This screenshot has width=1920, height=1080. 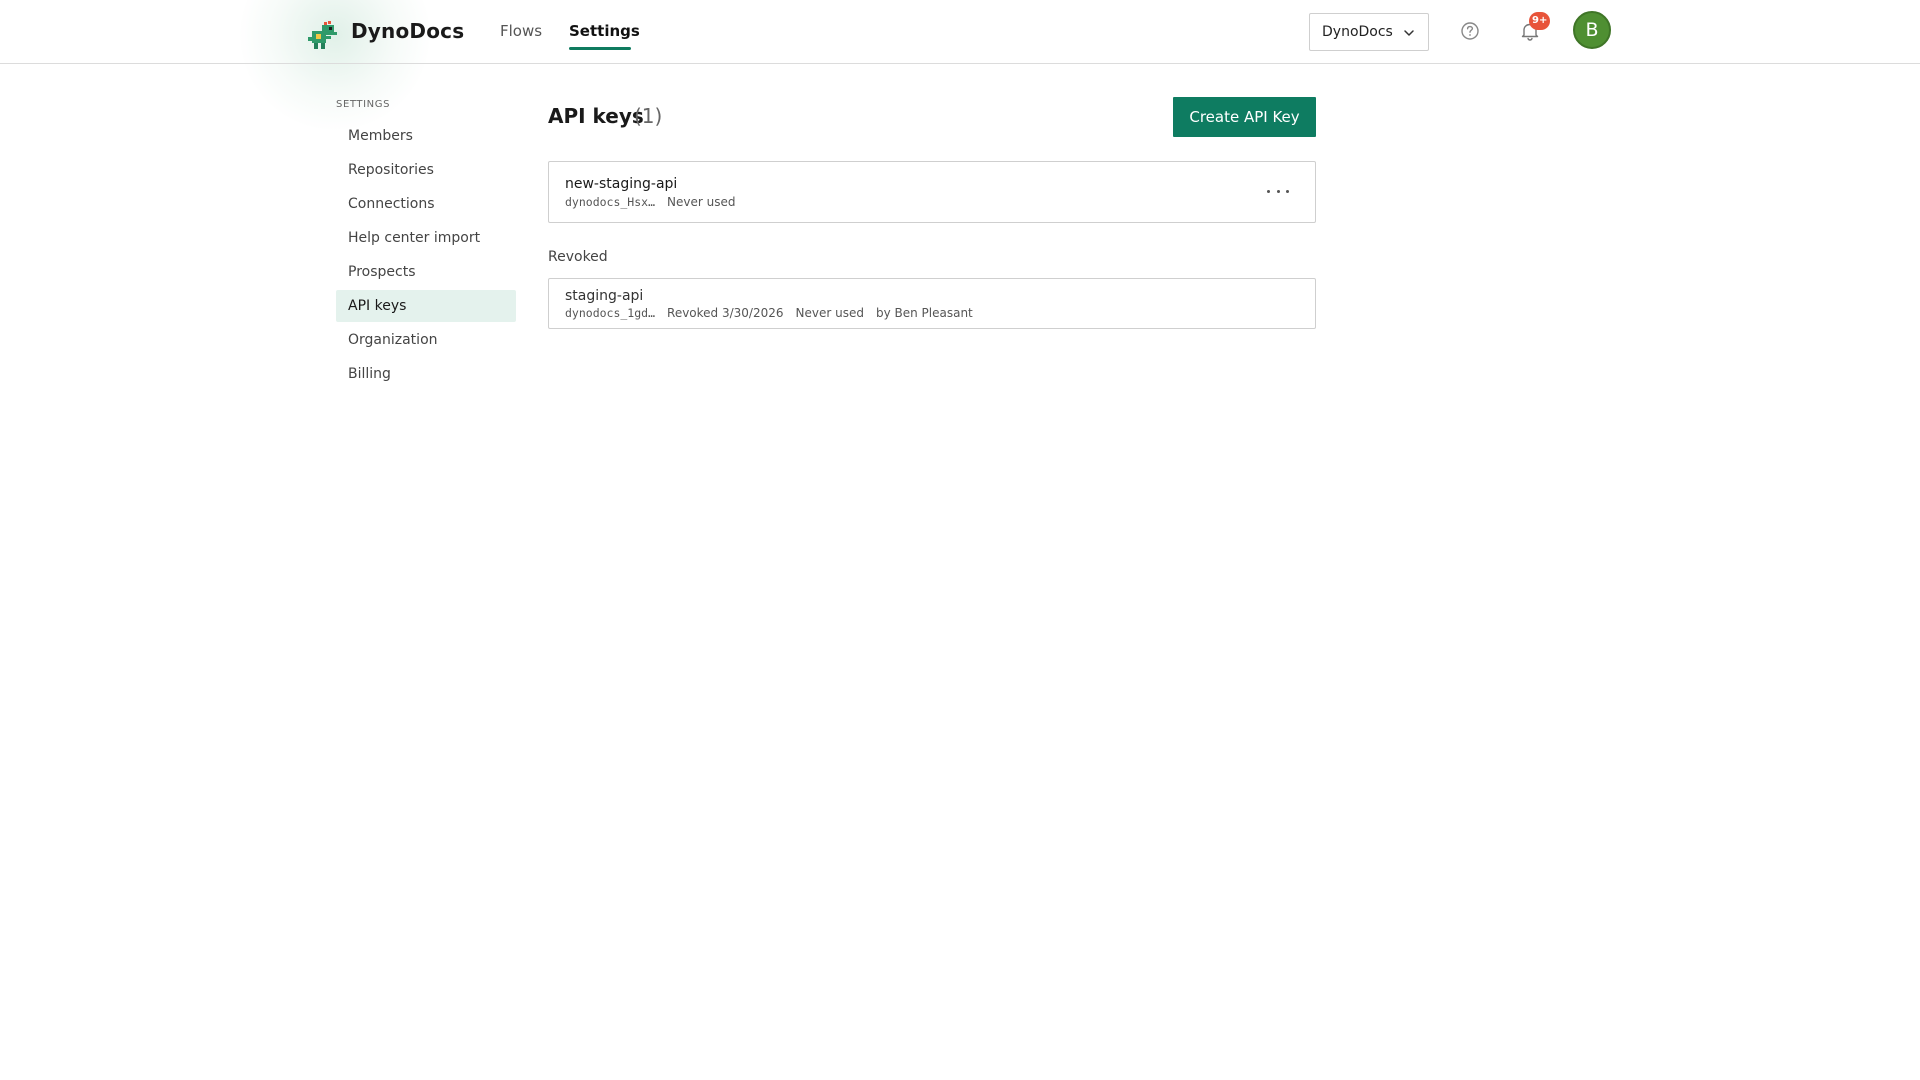 I want to click on page-title: API keys, so click(x=596, y=116).